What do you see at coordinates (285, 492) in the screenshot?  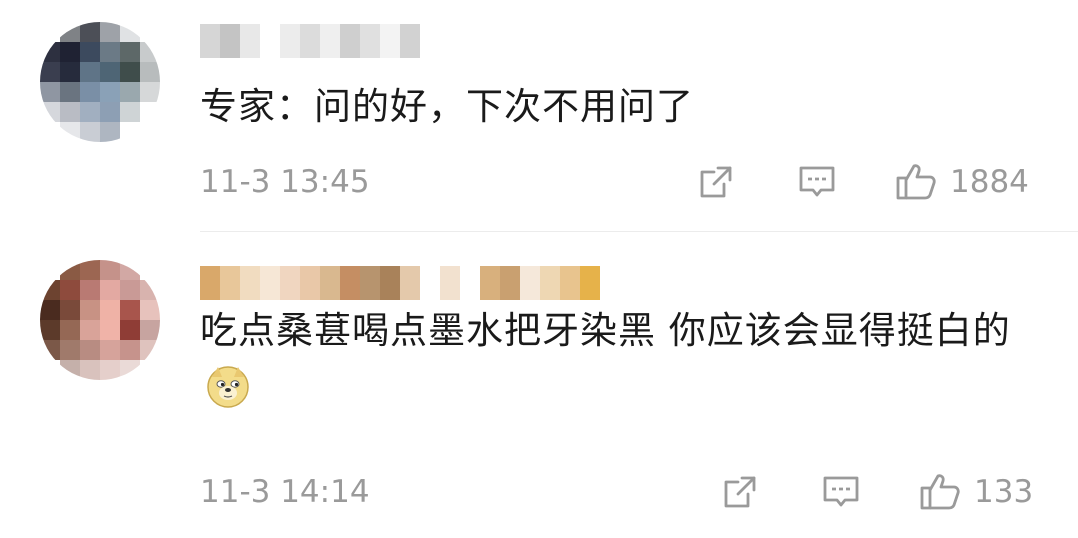 I see `comment-time: 11-3 14:14` at bounding box center [285, 492].